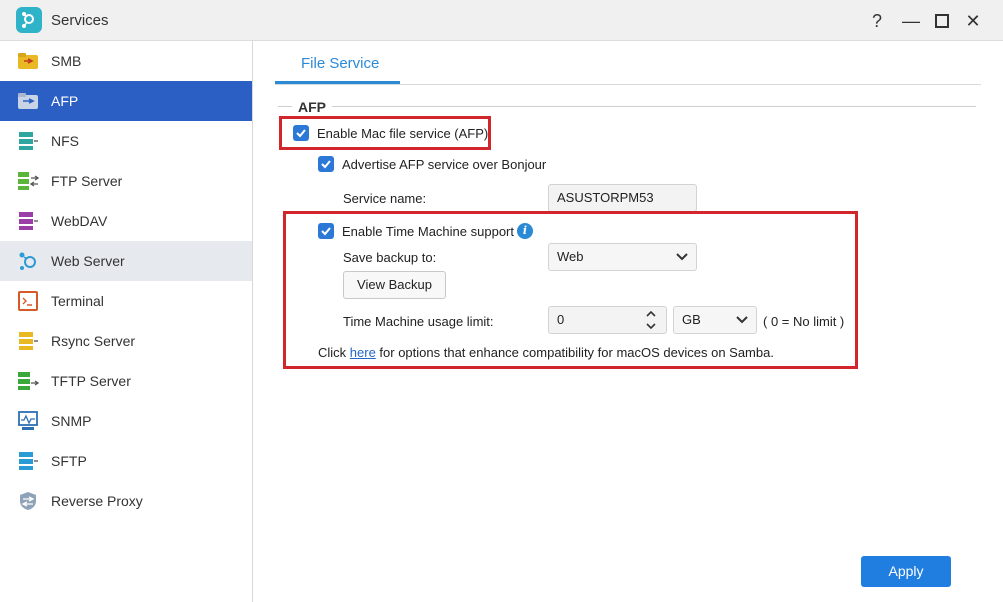 This screenshot has width=1003, height=602. I want to click on enable-afp-label: Enable Mac file service (AFP), so click(403, 133).